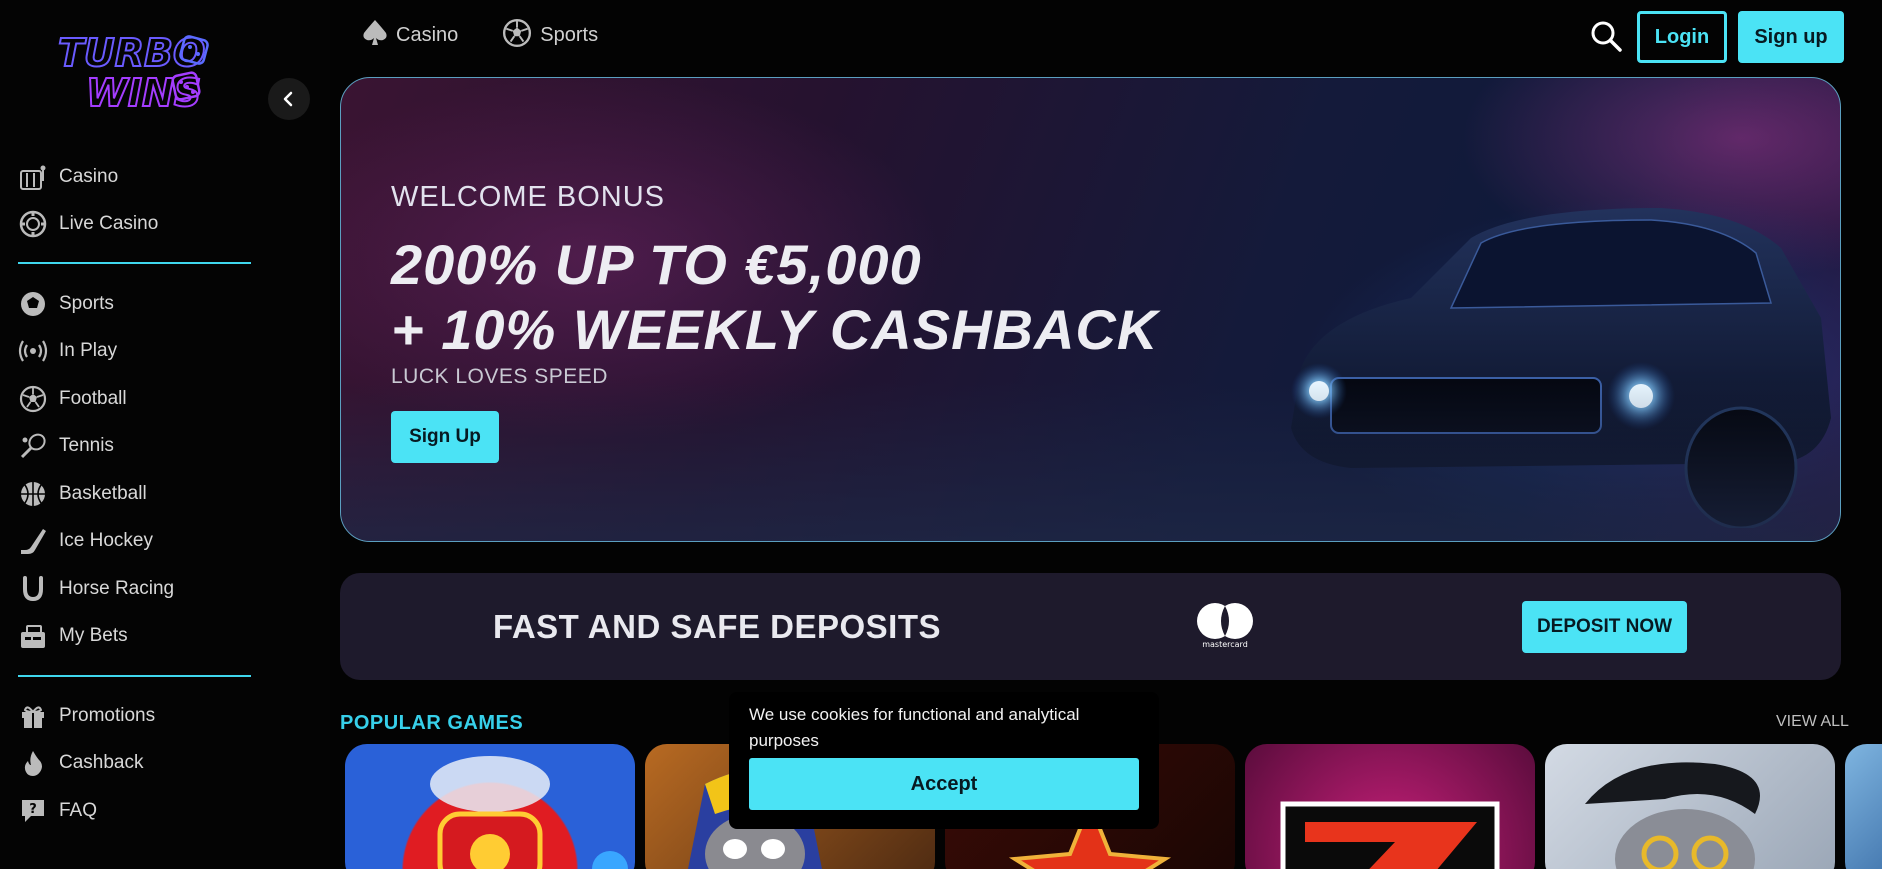  What do you see at coordinates (550, 35) in the screenshot?
I see `topnav-sports-link: Sports` at bounding box center [550, 35].